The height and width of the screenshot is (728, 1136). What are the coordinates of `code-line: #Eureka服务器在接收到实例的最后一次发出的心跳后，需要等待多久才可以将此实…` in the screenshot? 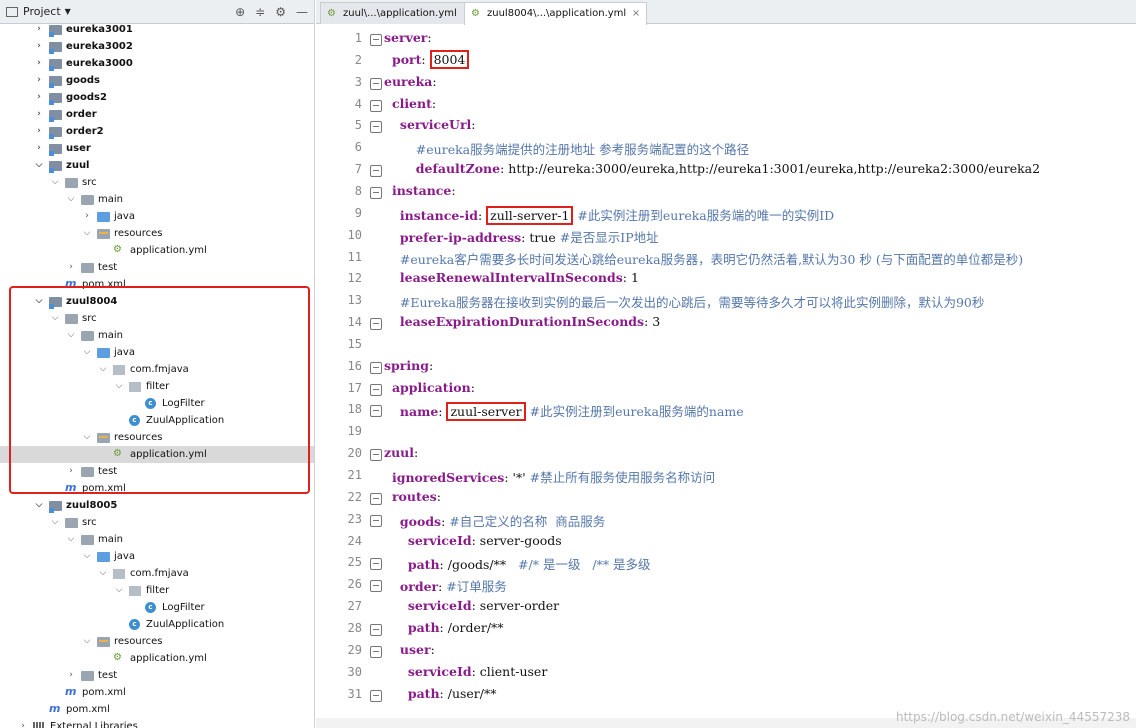 It's located at (684, 301).